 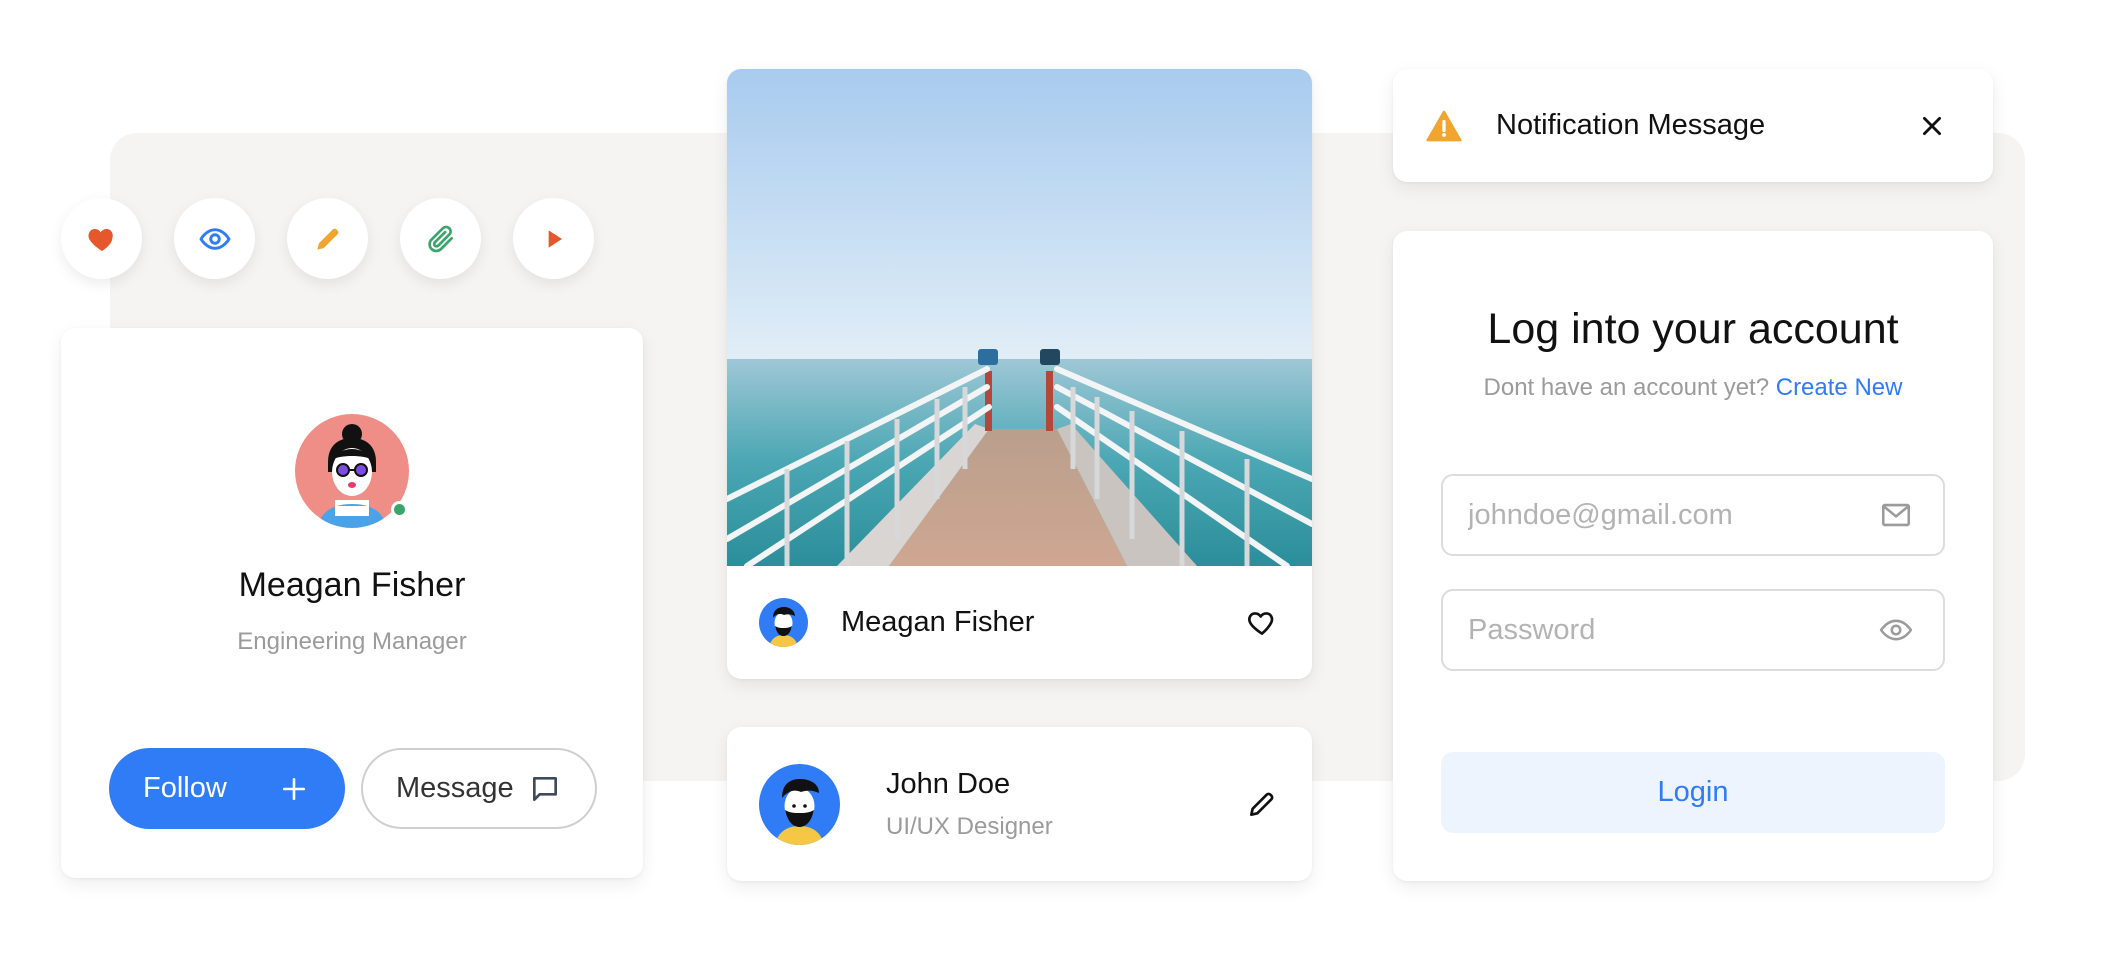 I want to click on follow-button: Follow, so click(x=227, y=788).